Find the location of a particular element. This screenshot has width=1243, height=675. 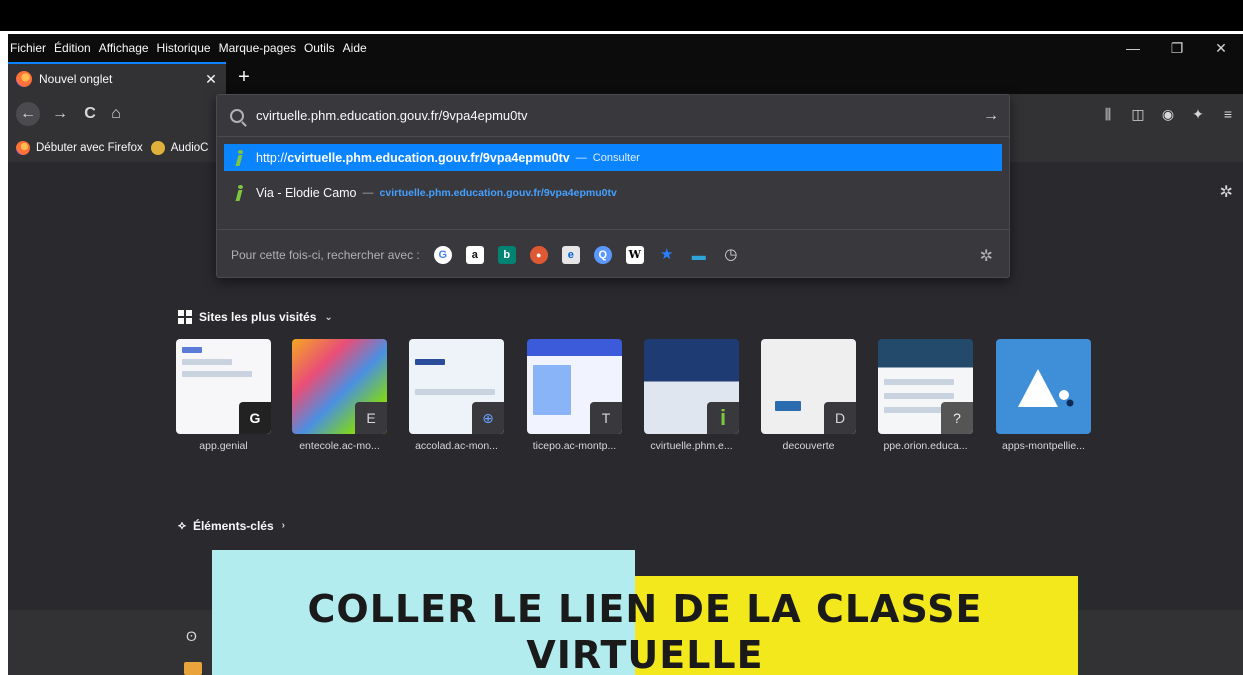

result-action: Consulter is located at coordinates (616, 157).